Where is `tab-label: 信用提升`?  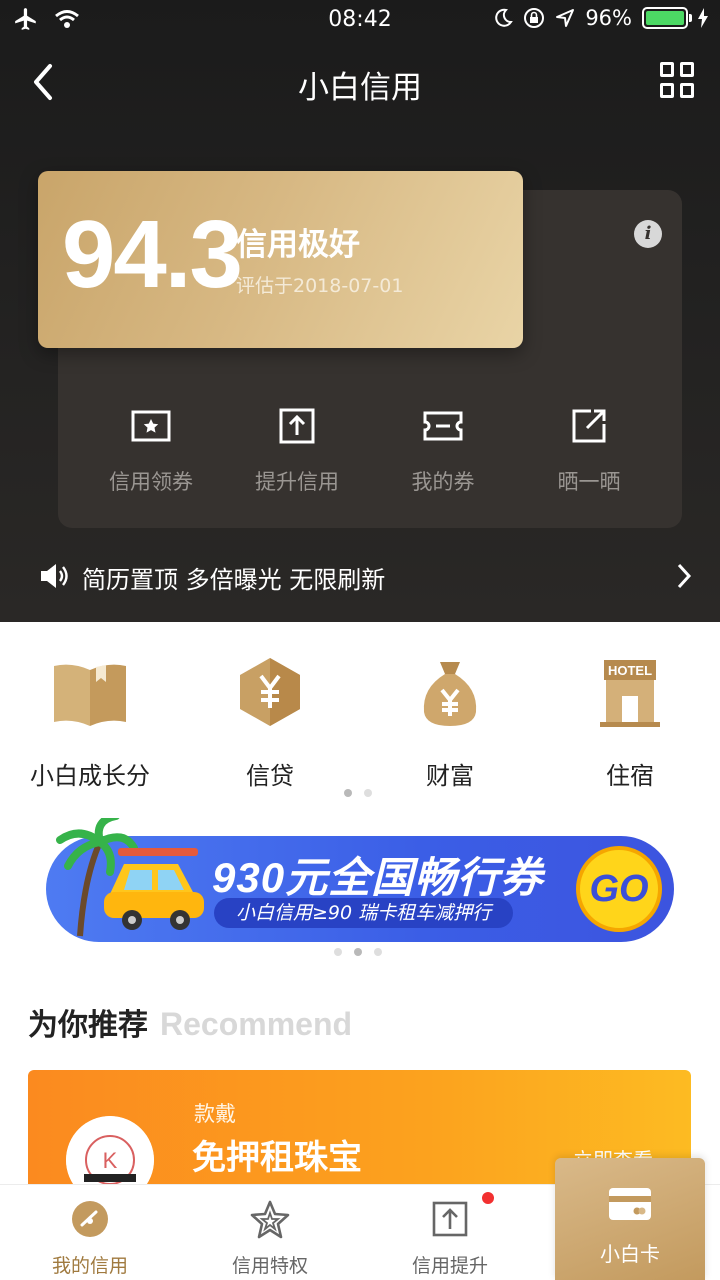 tab-label: 信用提升 is located at coordinates (449, 1266).